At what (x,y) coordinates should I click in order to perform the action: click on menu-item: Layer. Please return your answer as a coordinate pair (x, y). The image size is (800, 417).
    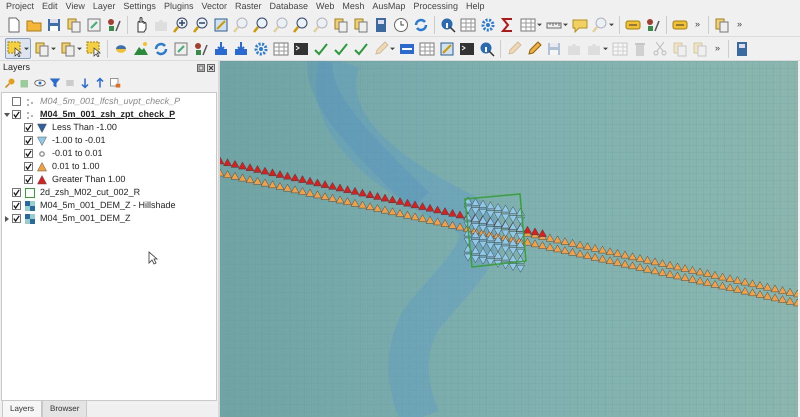
    Looking at the image, I should click on (104, 6).